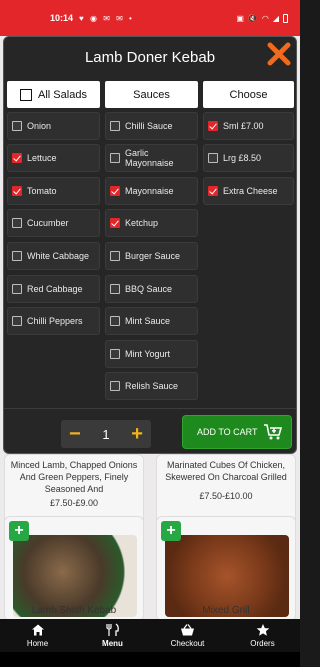 This screenshot has width=320, height=667. What do you see at coordinates (148, 321) in the screenshot?
I see `option-label: Mint Sauce` at bounding box center [148, 321].